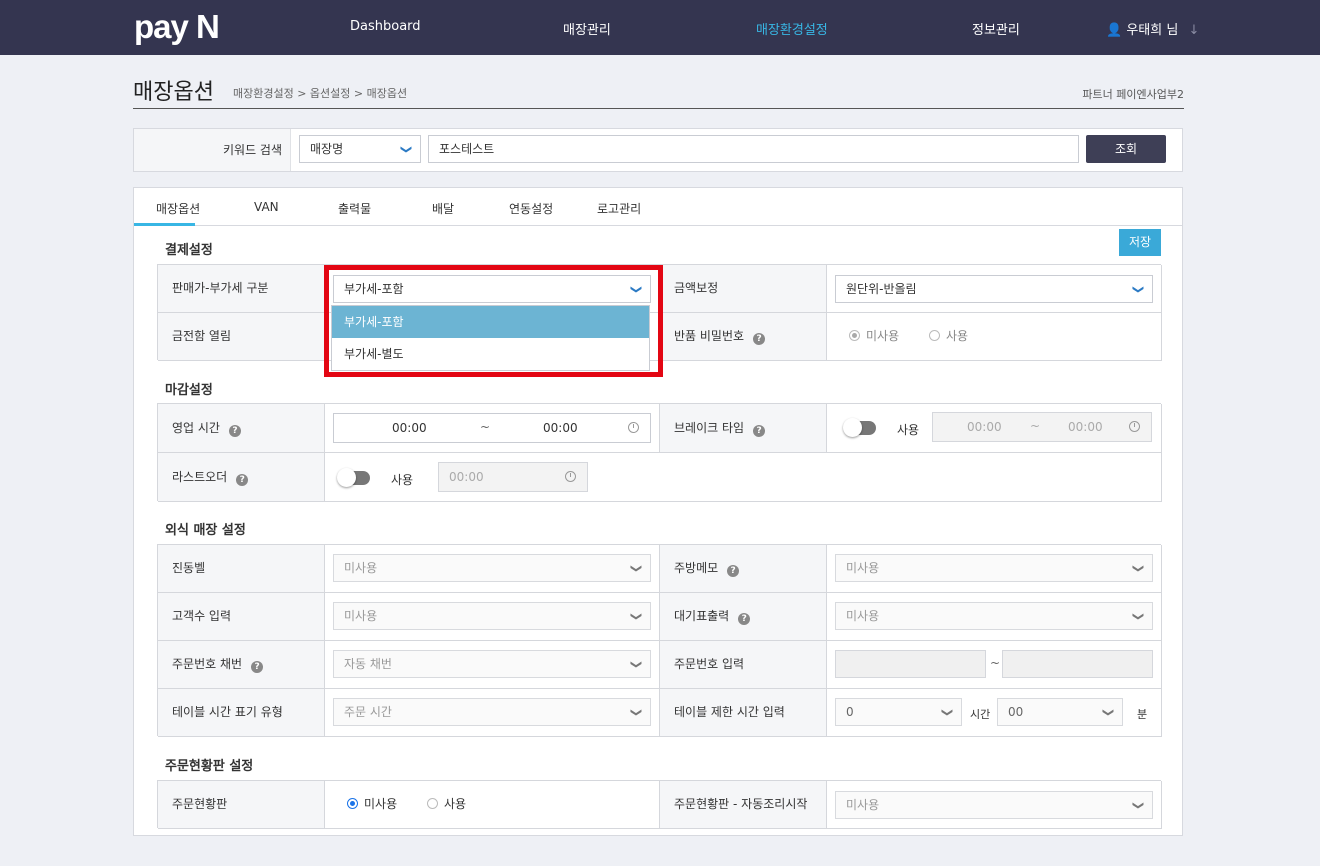 The image size is (1320, 866). Describe the element at coordinates (241, 428) in the screenshot. I see `hours-label-cell: 영업 시간?` at that location.